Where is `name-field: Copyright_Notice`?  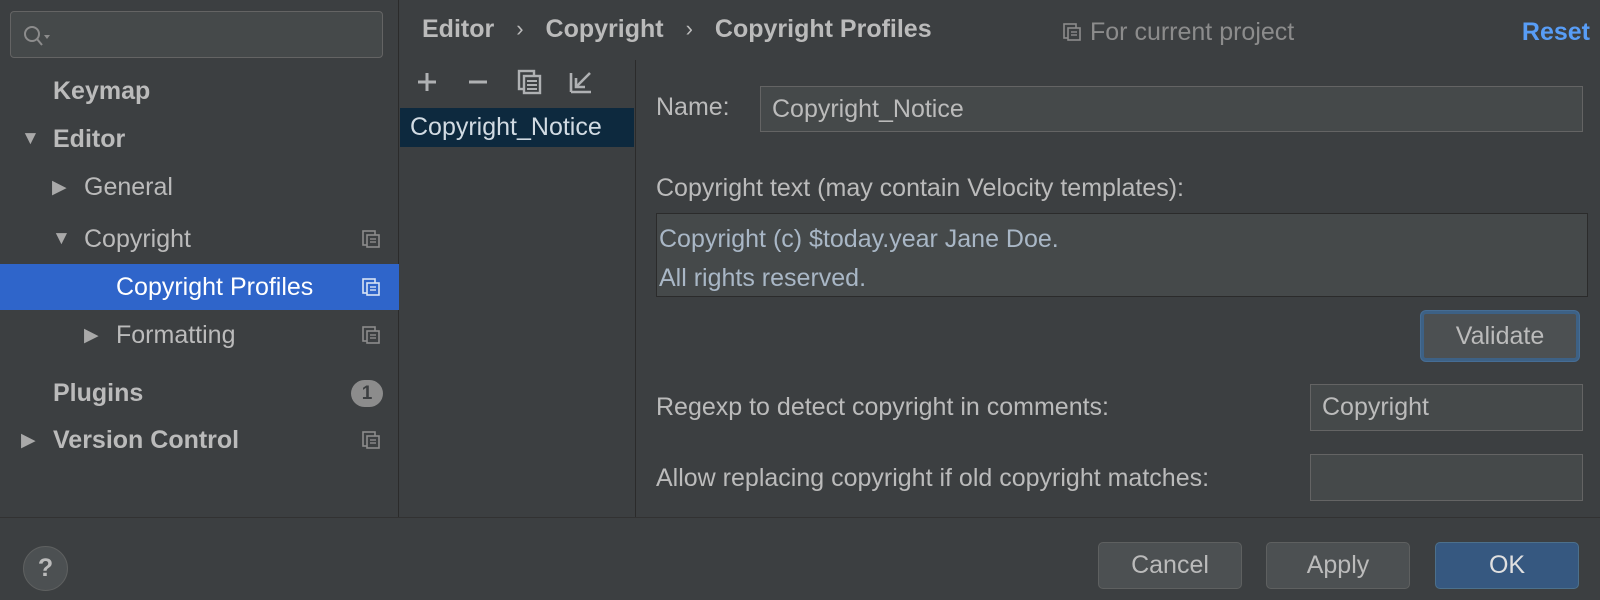
name-field: Copyright_Notice is located at coordinates (1171, 109).